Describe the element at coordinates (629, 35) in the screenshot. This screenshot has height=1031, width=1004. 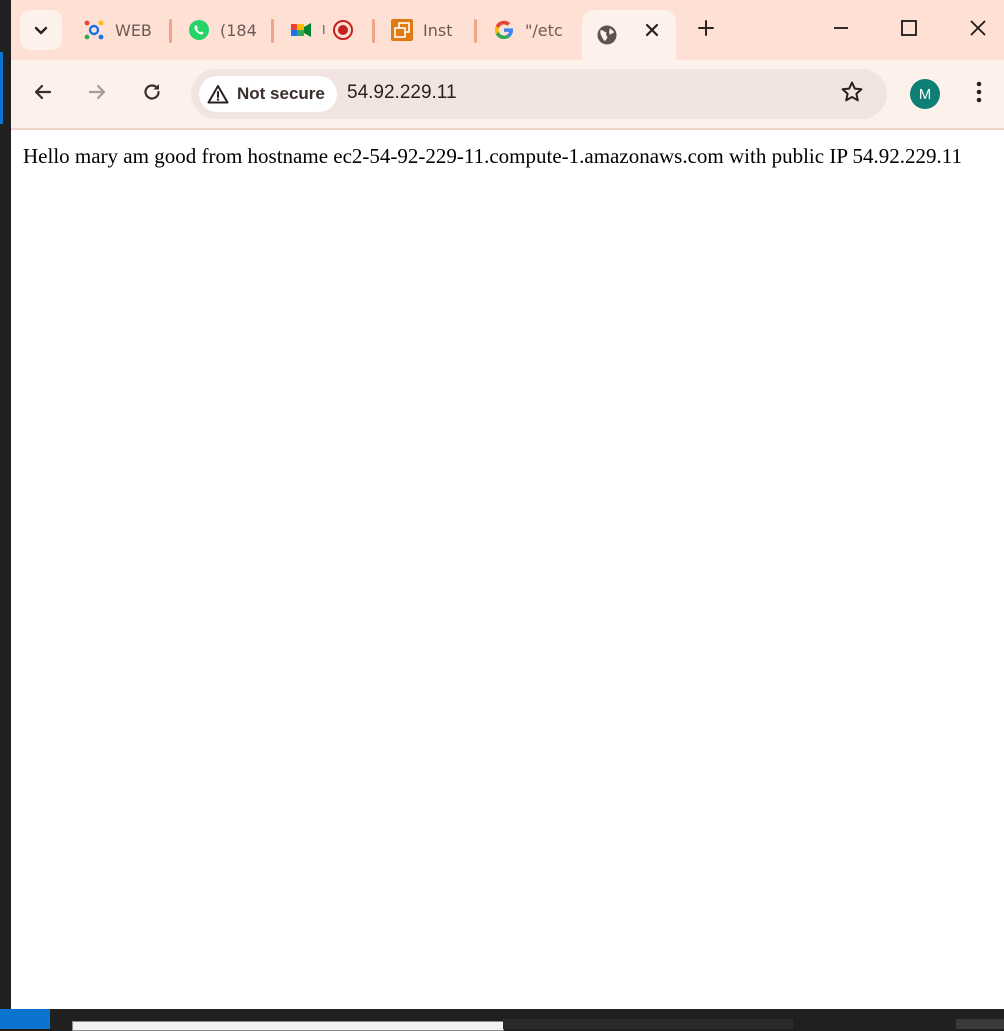
I see `tab-active` at that location.